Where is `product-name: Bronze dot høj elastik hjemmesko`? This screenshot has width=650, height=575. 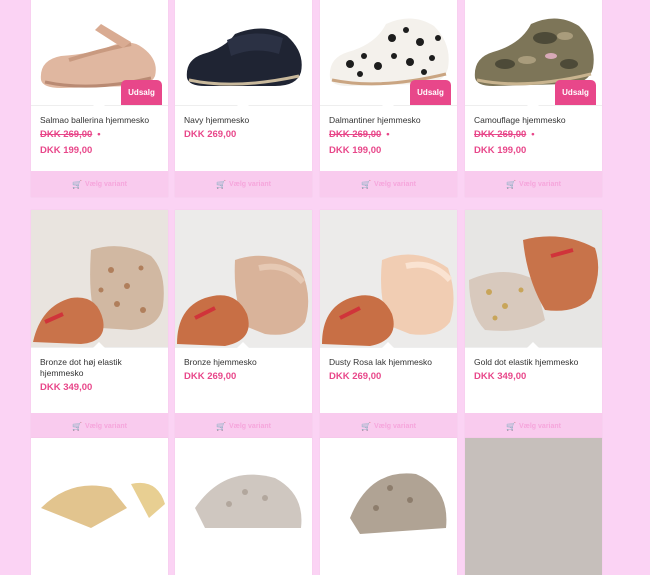 product-name: Bronze dot høj elastik hjemmesko is located at coordinates (99, 368).